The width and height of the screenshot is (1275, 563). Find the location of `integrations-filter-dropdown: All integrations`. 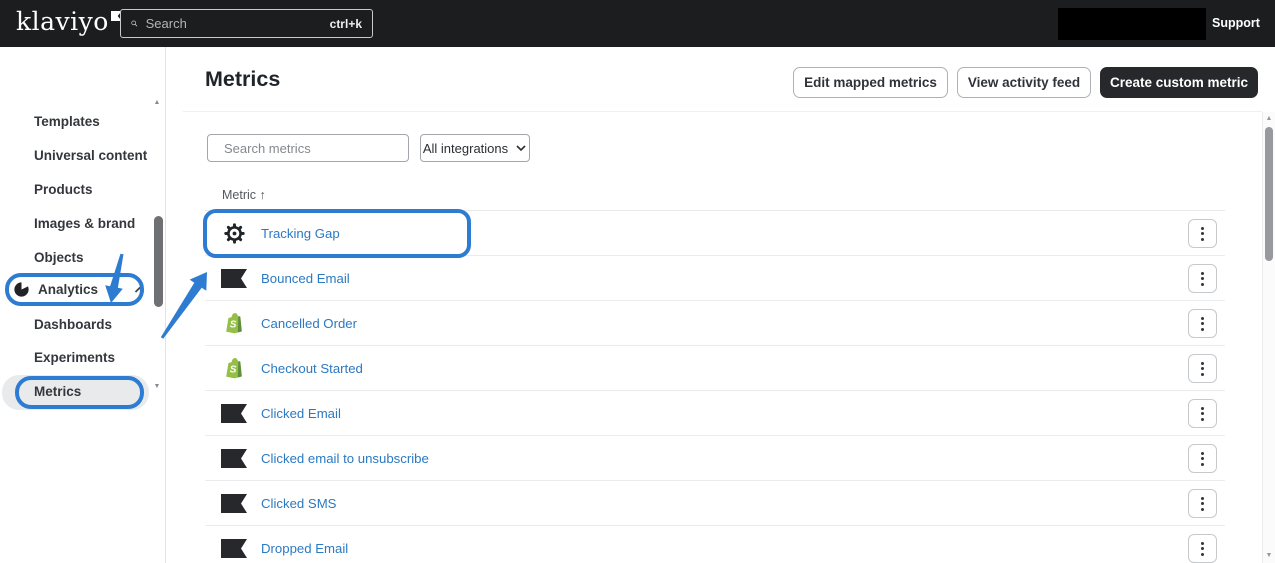

integrations-filter-dropdown: All integrations is located at coordinates (475, 148).